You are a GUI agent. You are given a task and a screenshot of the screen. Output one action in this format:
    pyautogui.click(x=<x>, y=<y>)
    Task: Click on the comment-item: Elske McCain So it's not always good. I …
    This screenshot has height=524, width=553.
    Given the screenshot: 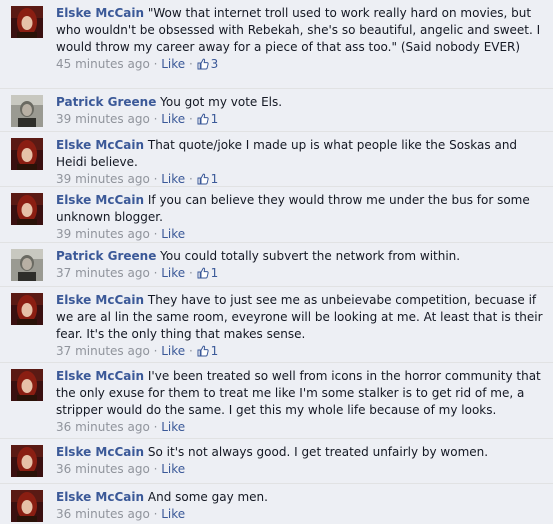 What is the action you would take?
    pyautogui.click(x=276, y=460)
    